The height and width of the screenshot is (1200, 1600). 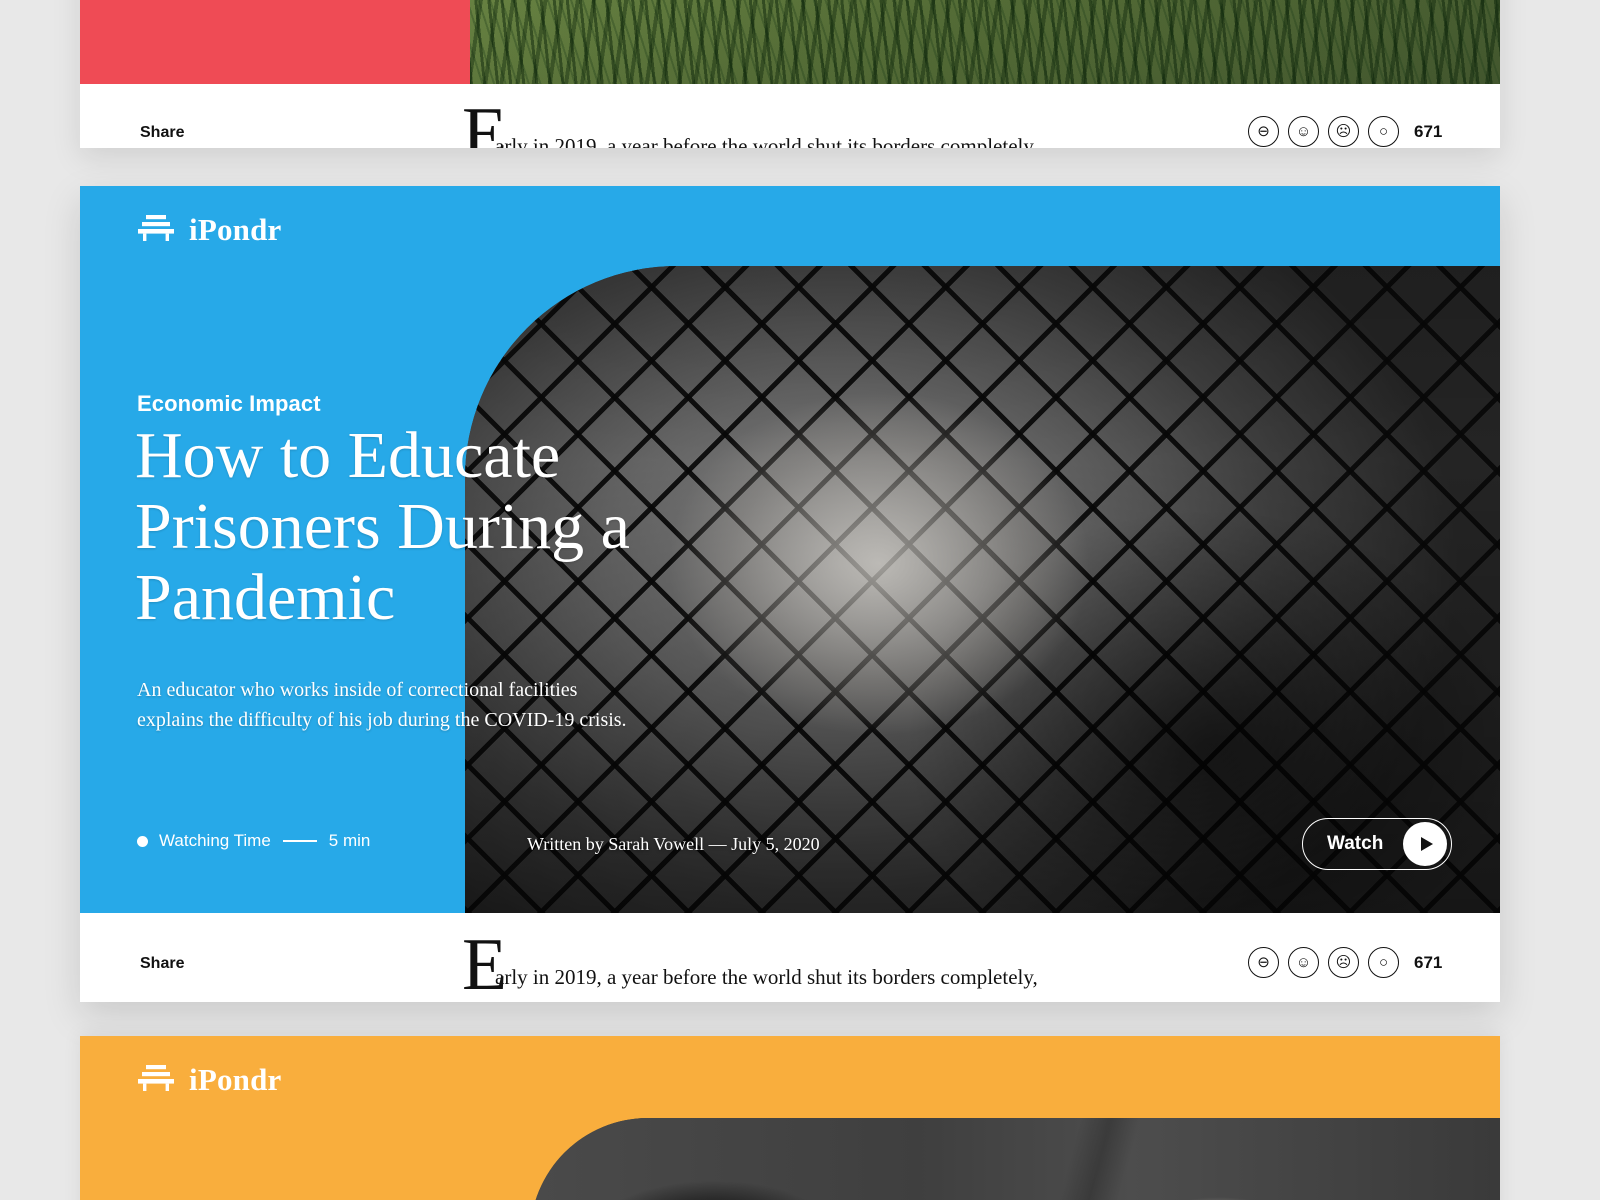 What do you see at coordinates (349, 840) in the screenshot?
I see `watching-time-value: 5 min` at bounding box center [349, 840].